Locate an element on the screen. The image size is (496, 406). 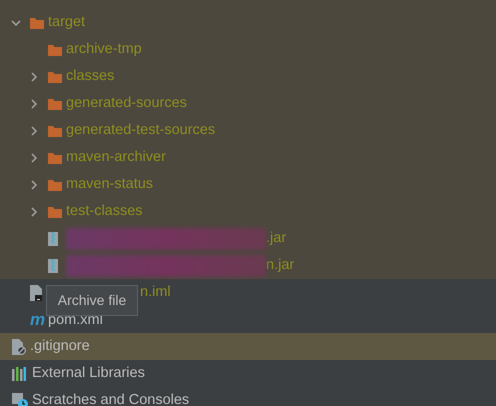
folder-name: generated-sources is located at coordinates (126, 103).